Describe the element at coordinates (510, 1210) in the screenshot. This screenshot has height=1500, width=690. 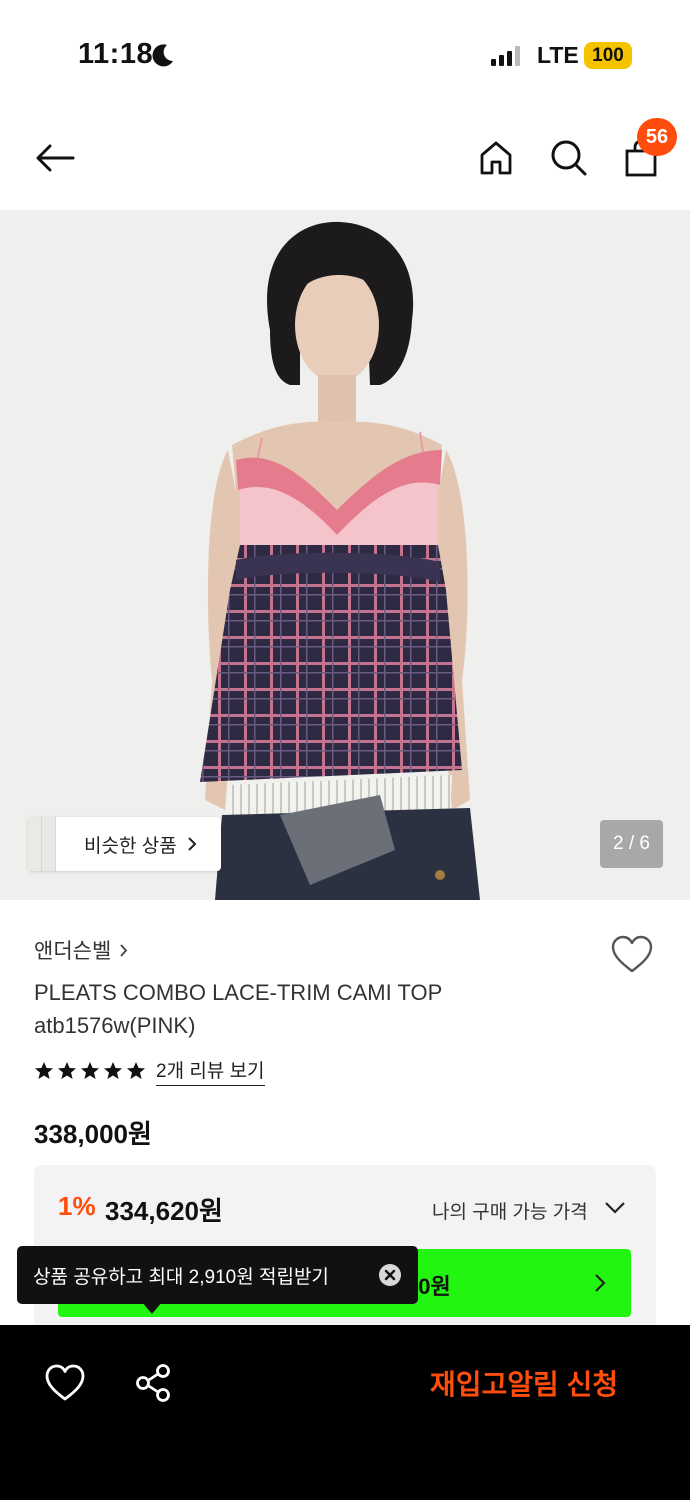
I see `my-price-toggle: 나의 구매 가능 가격` at that location.